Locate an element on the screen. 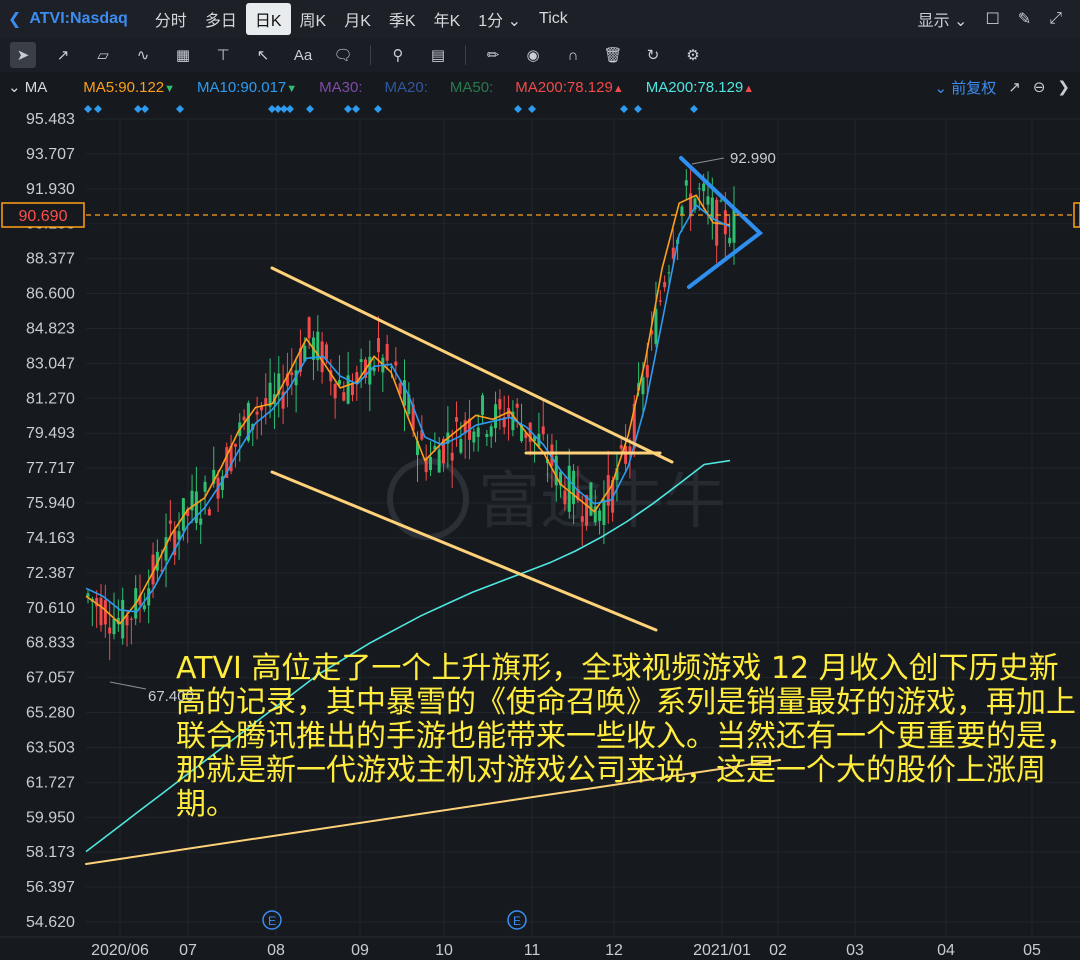 Image resolution: width=1080 pixels, height=960 pixels. y-tick-label: 56.397 is located at coordinates (50, 887).